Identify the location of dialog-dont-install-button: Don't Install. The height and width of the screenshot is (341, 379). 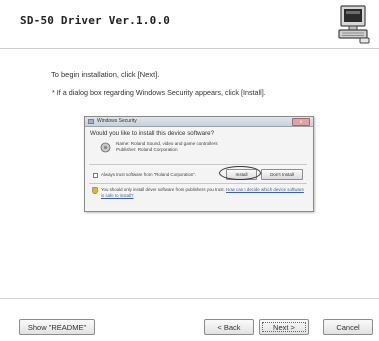
(282, 174).